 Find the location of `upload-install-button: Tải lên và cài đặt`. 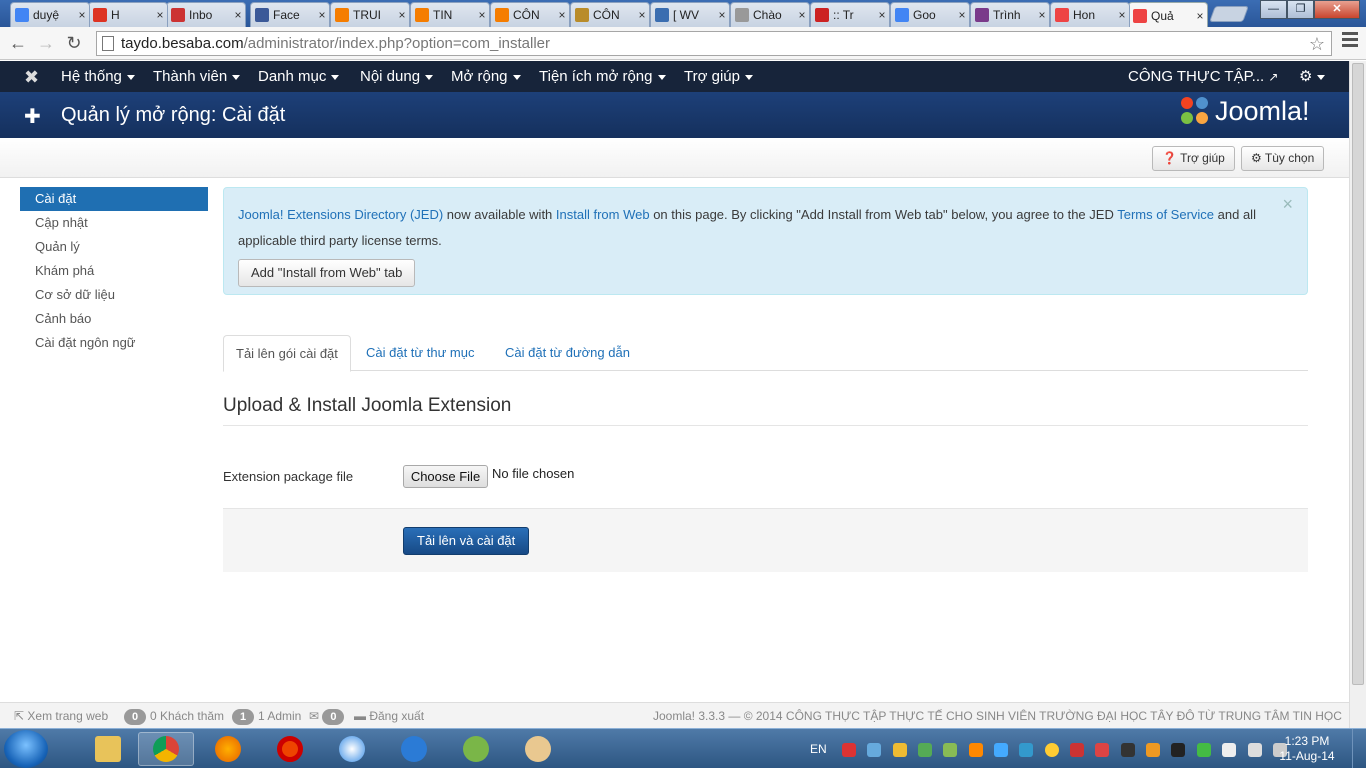

upload-install-button: Tải lên và cài đặt is located at coordinates (466, 541).